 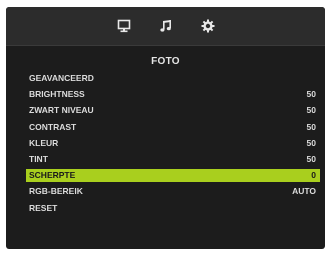 I want to click on tab-bar, so click(x=165, y=26).